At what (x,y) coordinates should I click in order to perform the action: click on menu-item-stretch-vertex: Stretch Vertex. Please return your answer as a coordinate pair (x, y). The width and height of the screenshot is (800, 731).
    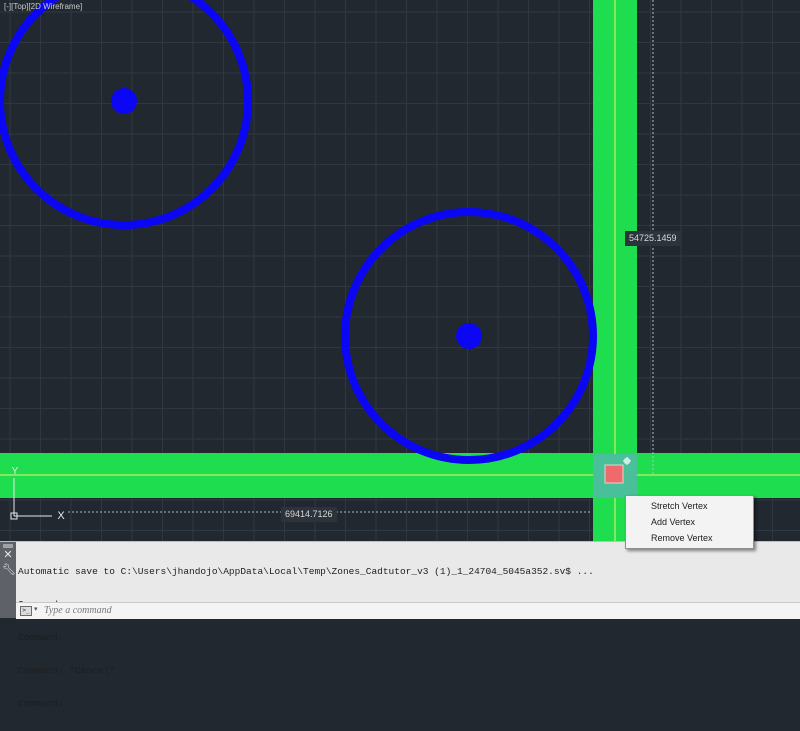
    Looking at the image, I should click on (689, 506).